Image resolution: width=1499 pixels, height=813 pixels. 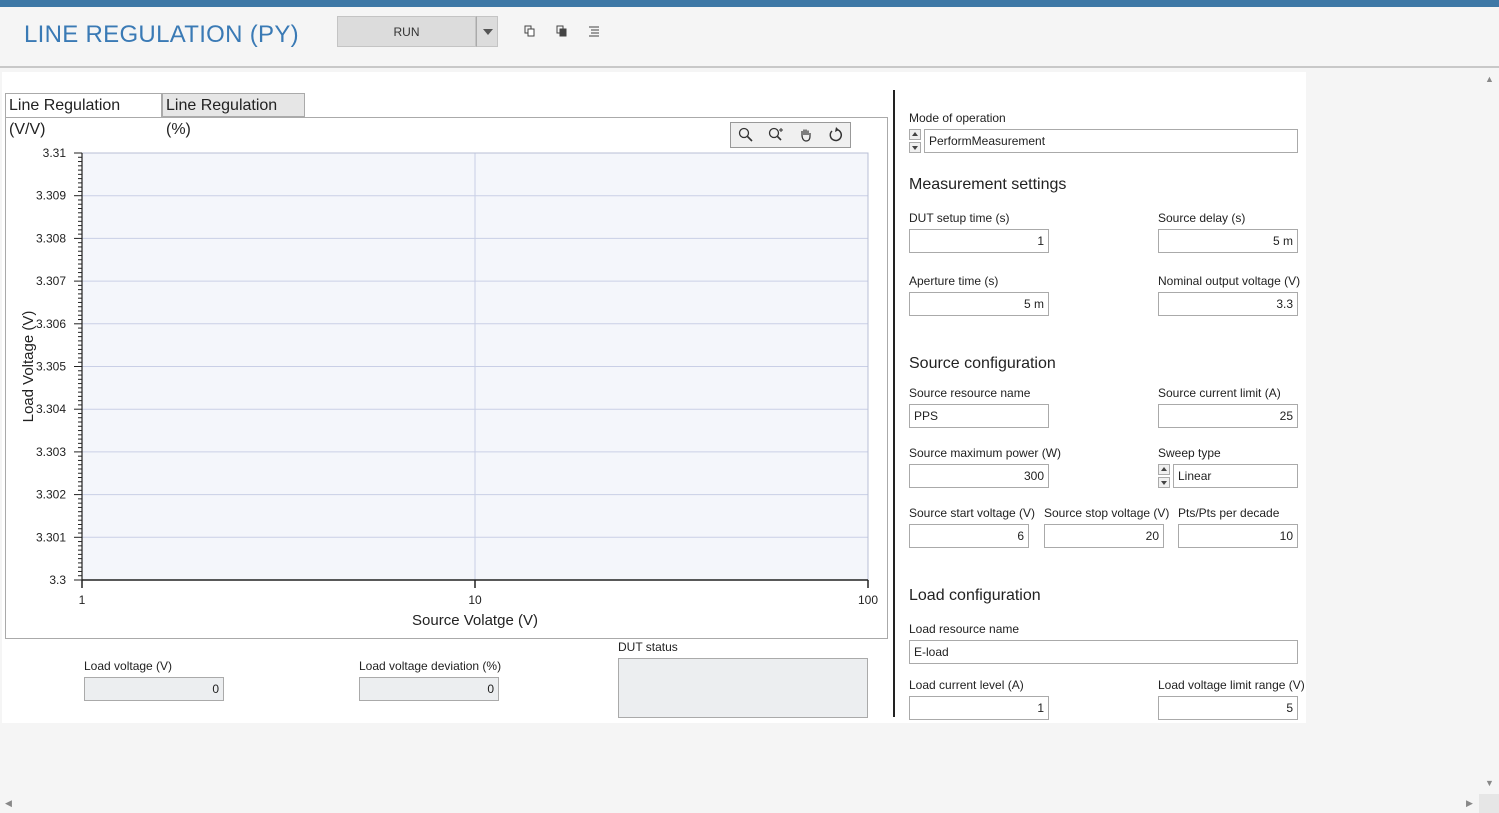 What do you see at coordinates (1111, 141) in the screenshot?
I see `mode-of-operation-field: PerformMeasurement` at bounding box center [1111, 141].